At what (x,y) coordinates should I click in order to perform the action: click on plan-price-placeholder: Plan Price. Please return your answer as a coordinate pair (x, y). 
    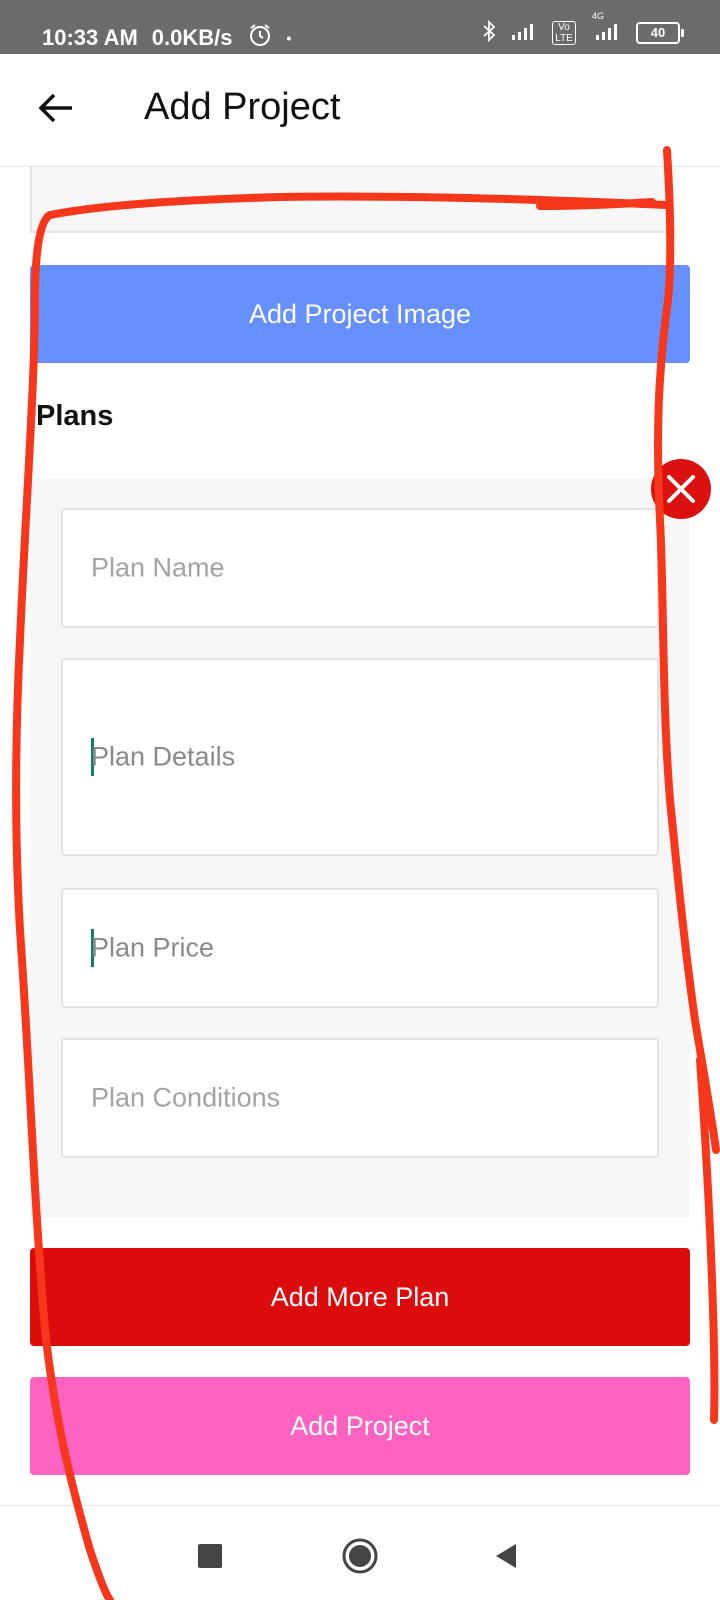
    Looking at the image, I should click on (153, 947).